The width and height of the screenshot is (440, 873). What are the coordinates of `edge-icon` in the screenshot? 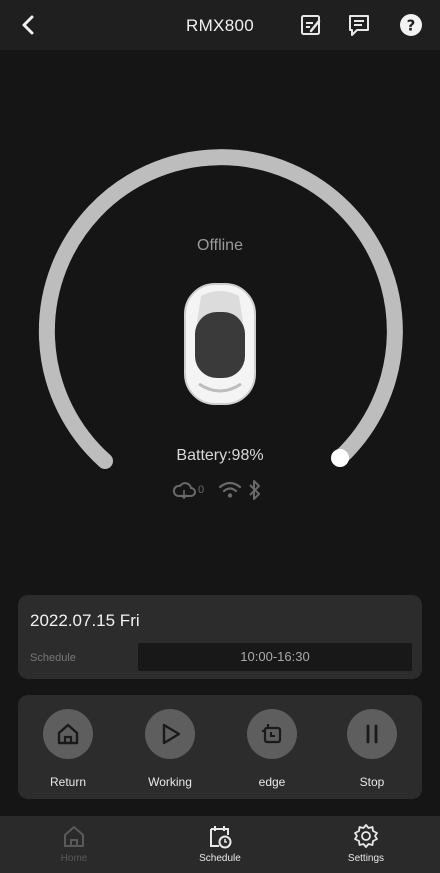 It's located at (272, 734).